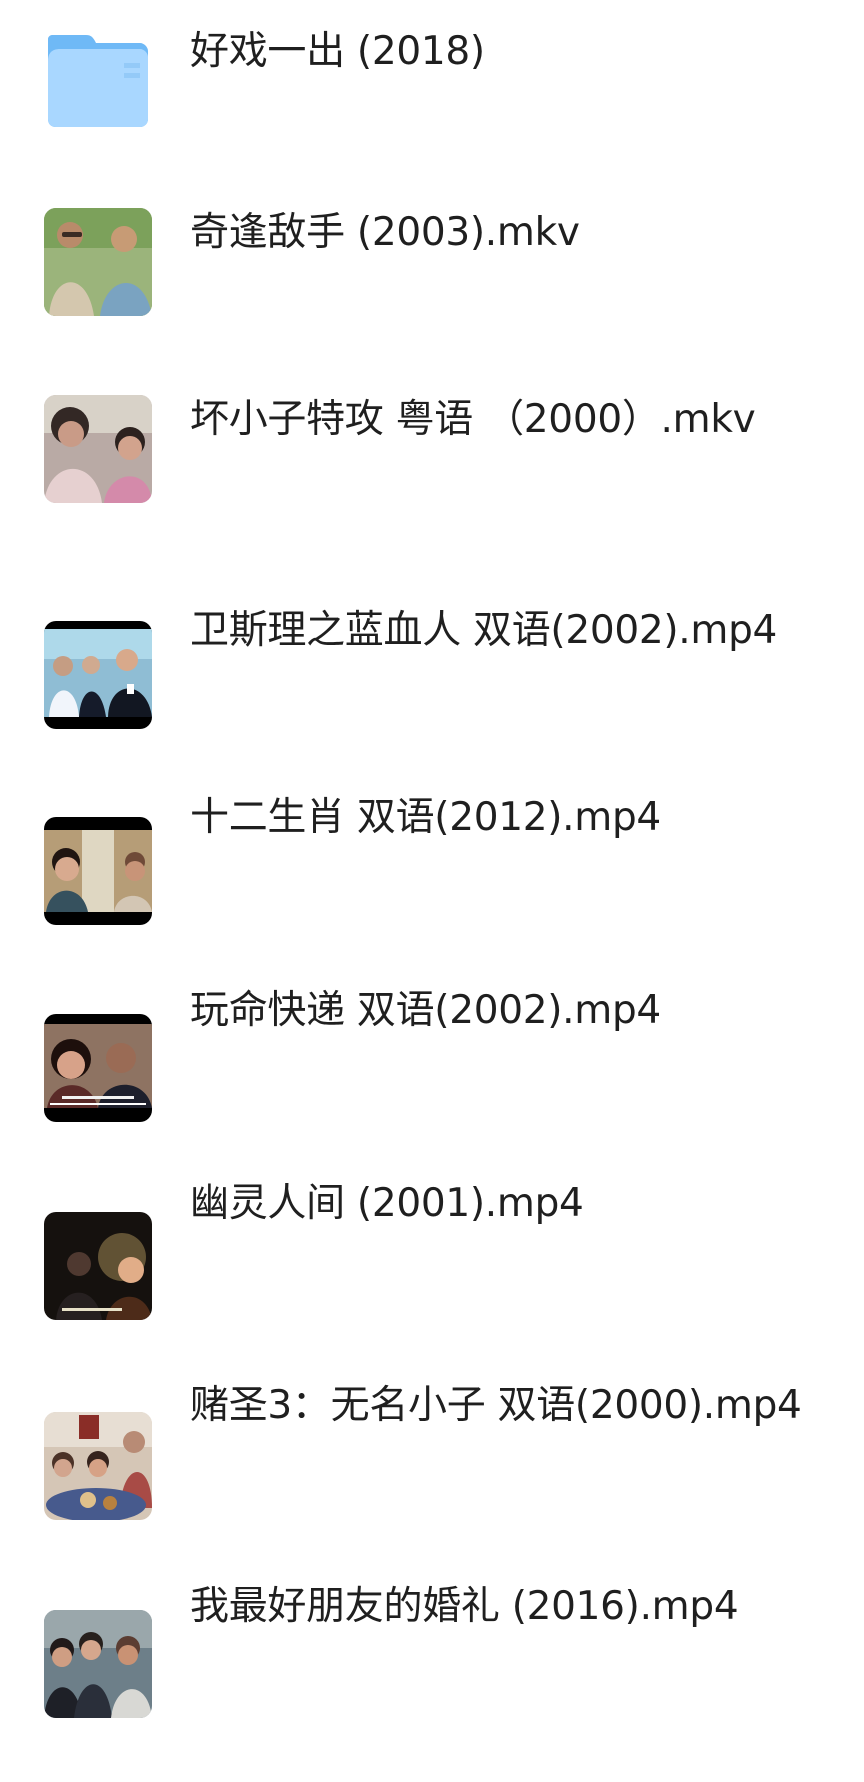 This screenshot has height=1782, width=864. What do you see at coordinates (98, 1266) in the screenshot?
I see `video-thumbnail-dark-scene` at bounding box center [98, 1266].